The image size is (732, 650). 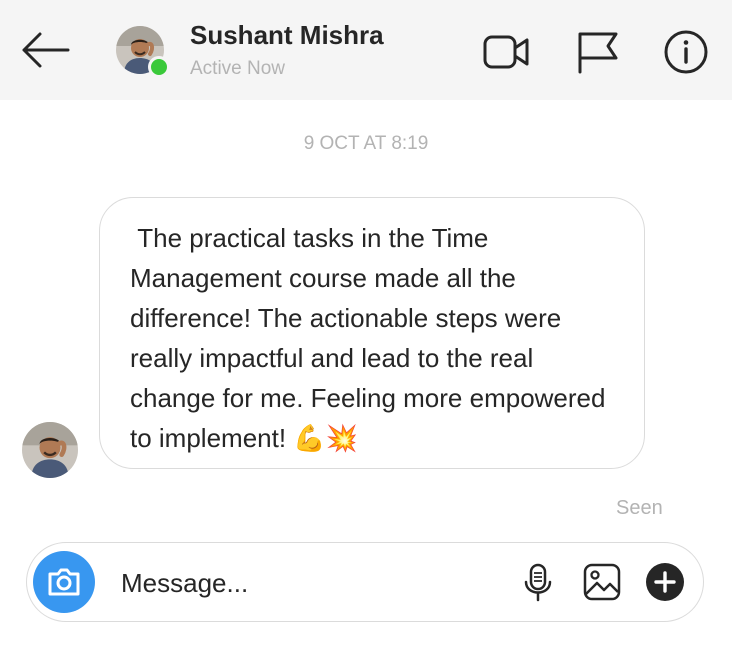 I want to click on contact-name: Sushant Mishra, so click(x=287, y=35).